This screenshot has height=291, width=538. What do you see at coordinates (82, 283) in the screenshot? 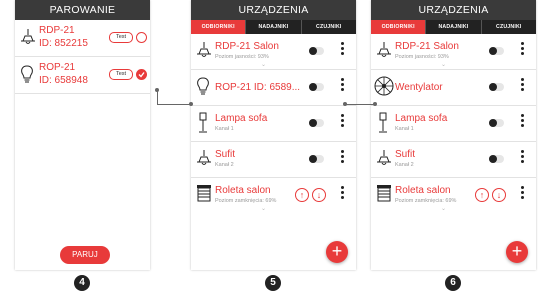
I see `step-number: 4` at bounding box center [82, 283].